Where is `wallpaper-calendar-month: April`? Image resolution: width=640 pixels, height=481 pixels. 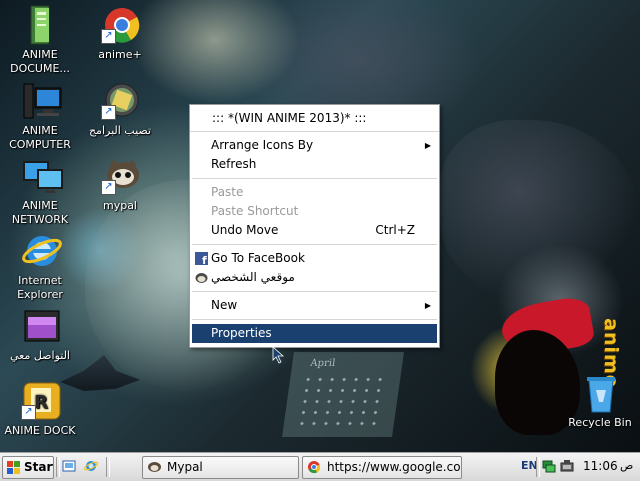 wallpaper-calendar-month: April is located at coordinates (322, 363).